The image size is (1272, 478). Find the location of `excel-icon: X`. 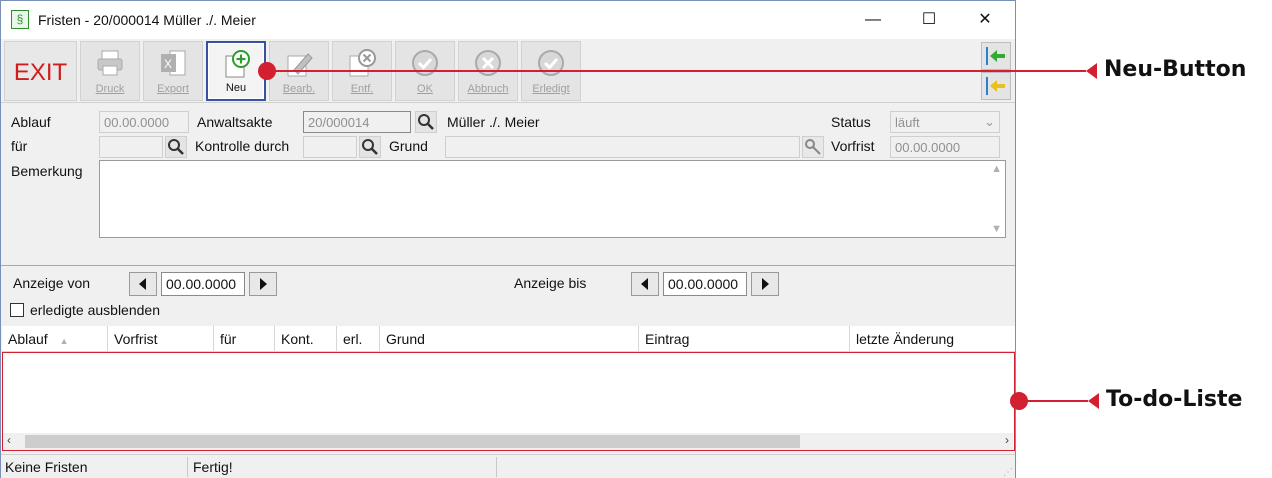

excel-icon: X is located at coordinates (173, 63).